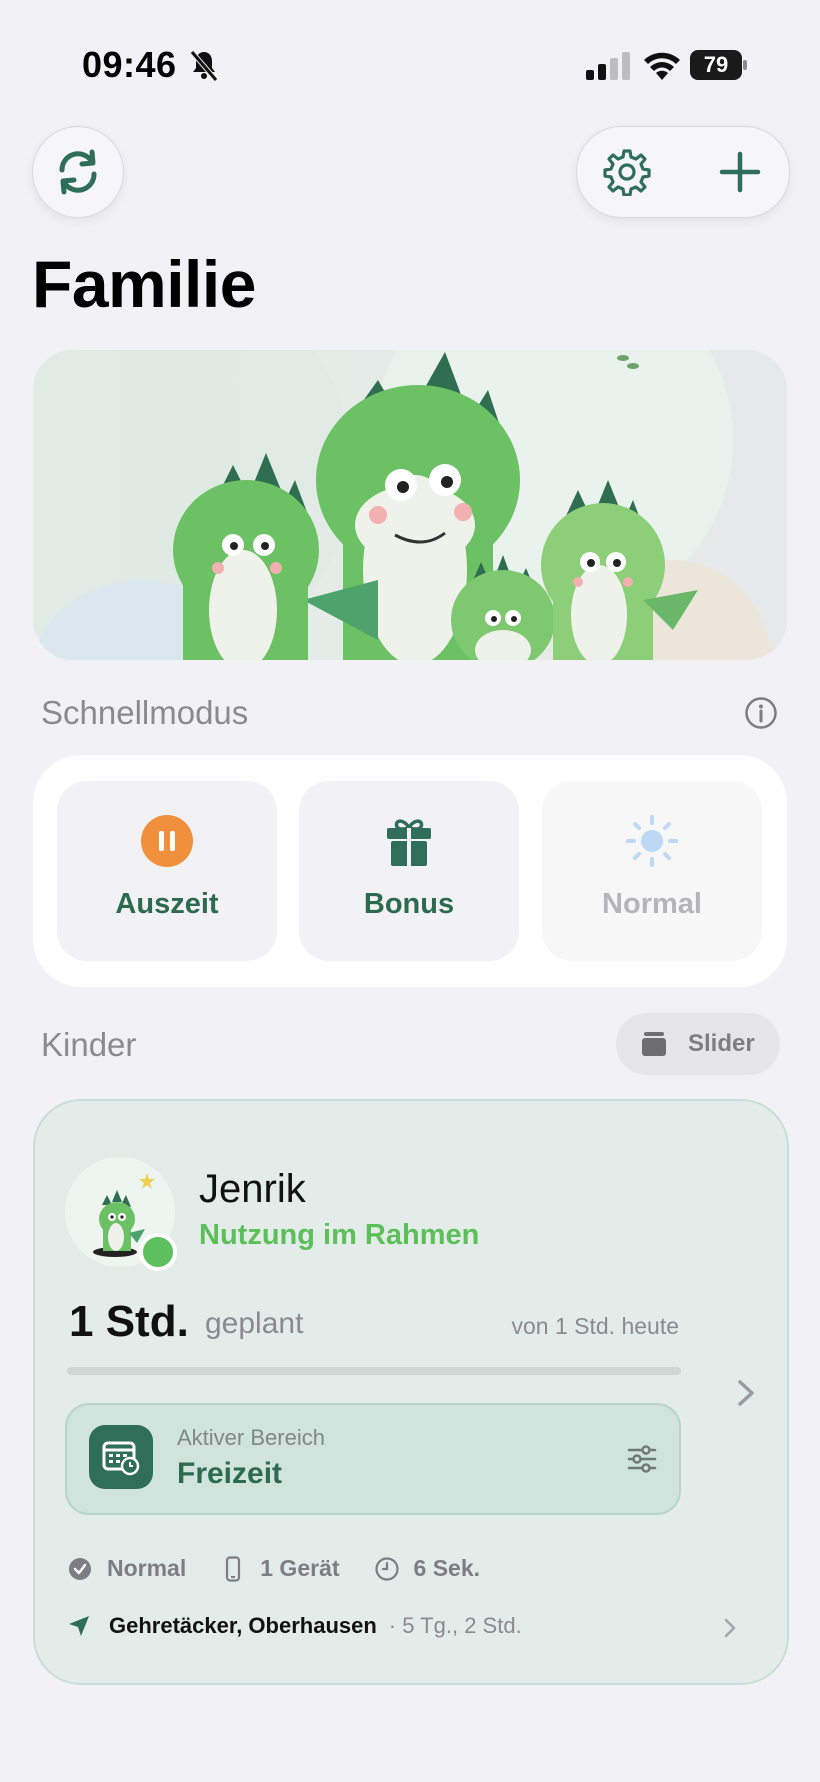 The width and height of the screenshot is (820, 1782). Describe the element at coordinates (652, 871) in the screenshot. I see `mode-normal-button: Normal` at that location.